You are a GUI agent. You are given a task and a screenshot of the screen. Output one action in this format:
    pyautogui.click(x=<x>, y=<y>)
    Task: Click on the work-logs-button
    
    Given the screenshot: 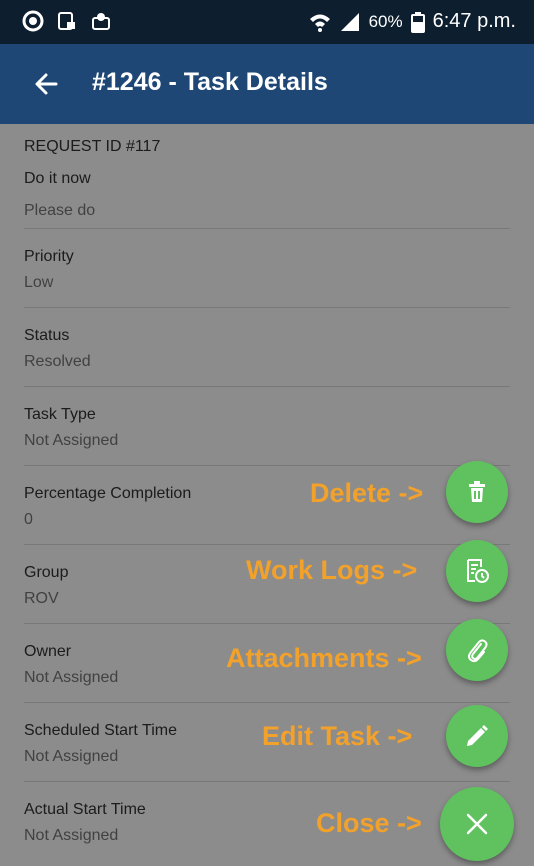 What is the action you would take?
    pyautogui.click(x=477, y=571)
    